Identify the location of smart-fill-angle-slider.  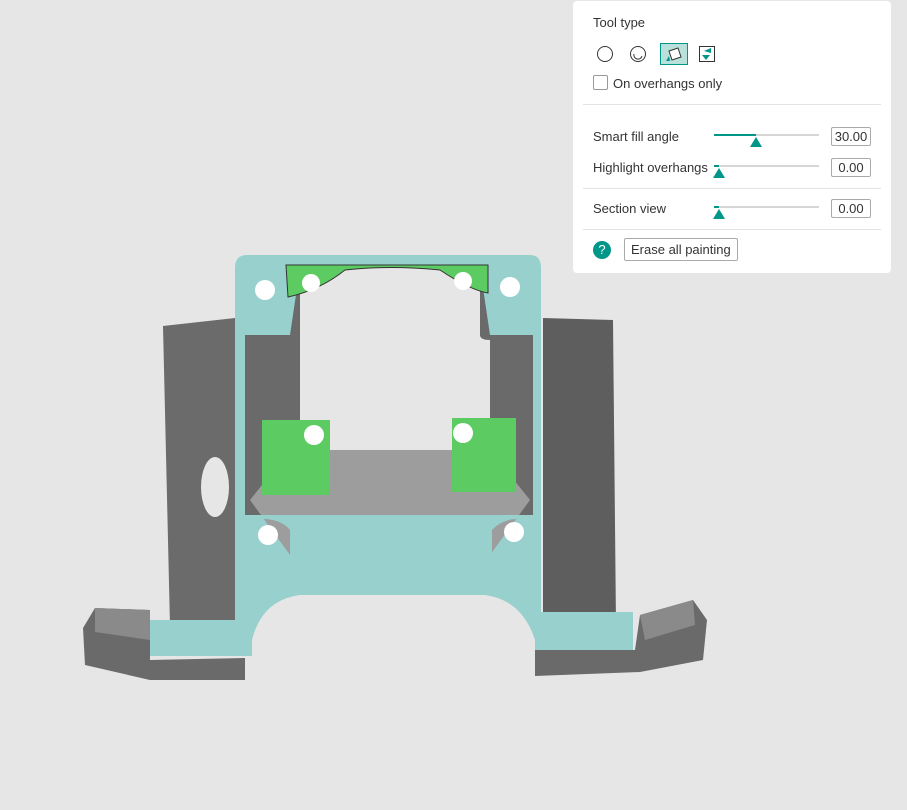
(766, 140).